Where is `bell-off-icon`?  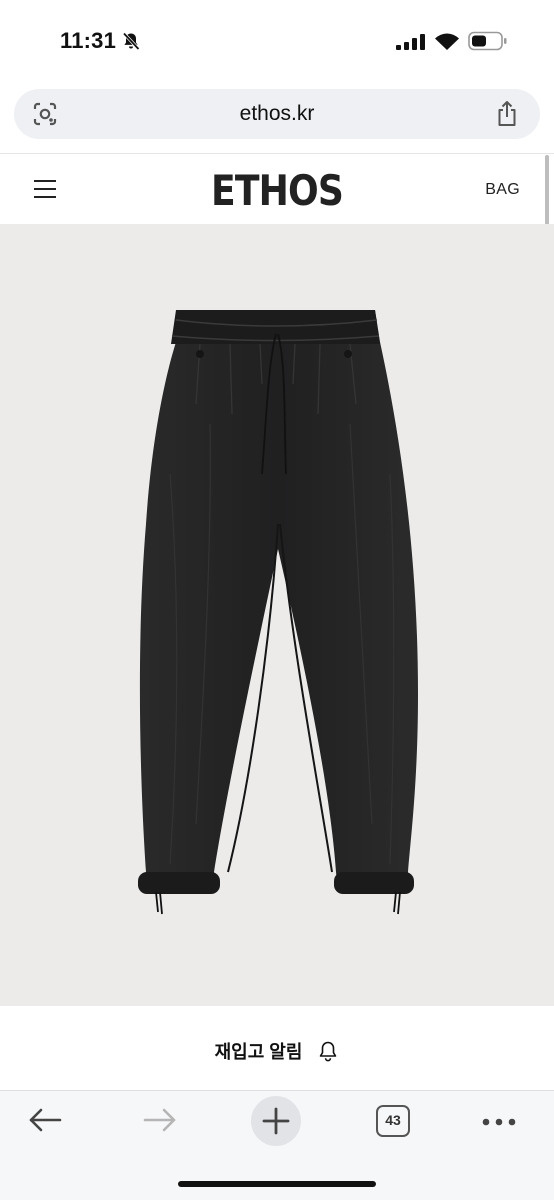 bell-off-icon is located at coordinates (131, 41).